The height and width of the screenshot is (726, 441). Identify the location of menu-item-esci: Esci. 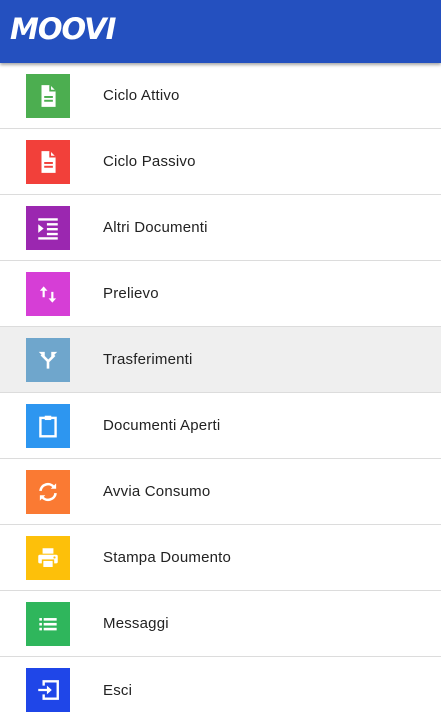
(220, 690).